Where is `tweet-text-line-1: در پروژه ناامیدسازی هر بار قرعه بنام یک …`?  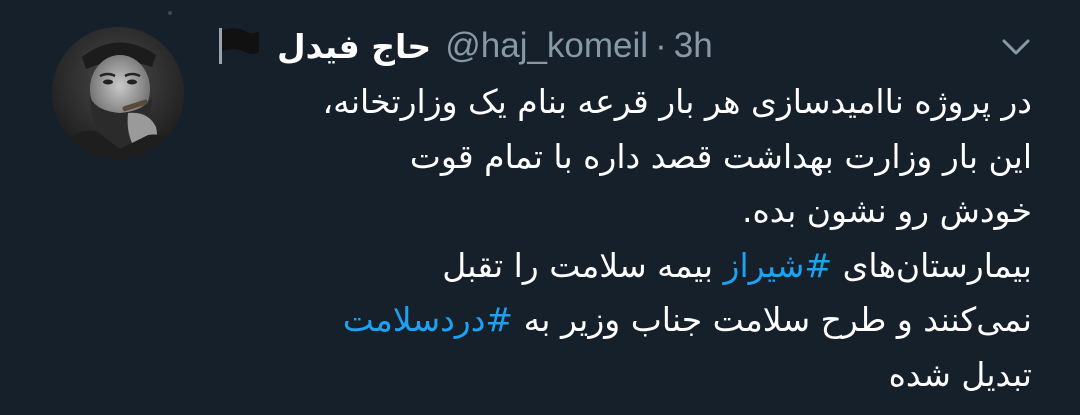 tweet-text-line-1: در پروژه ناامیدسازی هر بار قرعه بنام یک … is located at coordinates (677, 101).